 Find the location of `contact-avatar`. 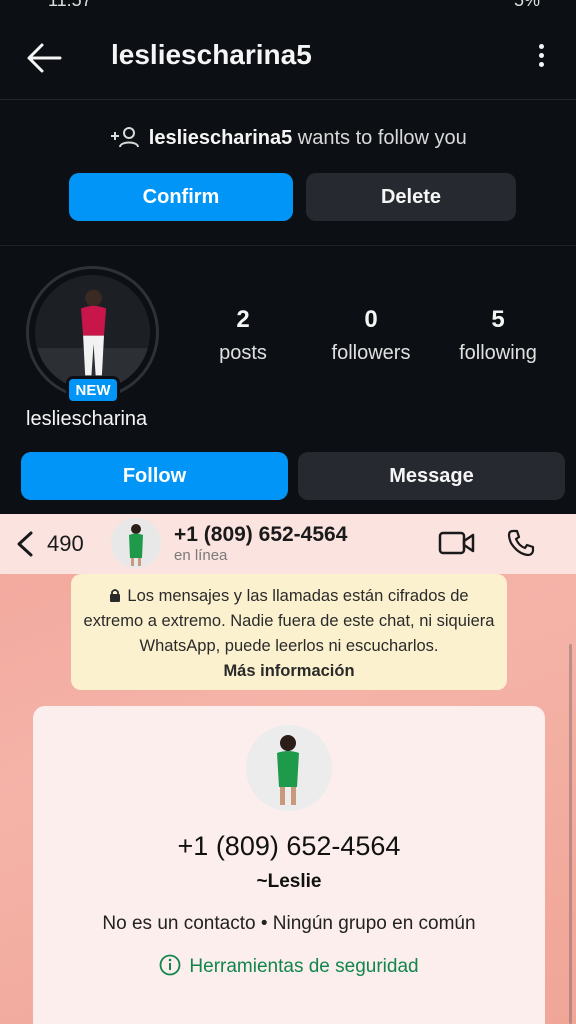

contact-avatar is located at coordinates (289, 768).